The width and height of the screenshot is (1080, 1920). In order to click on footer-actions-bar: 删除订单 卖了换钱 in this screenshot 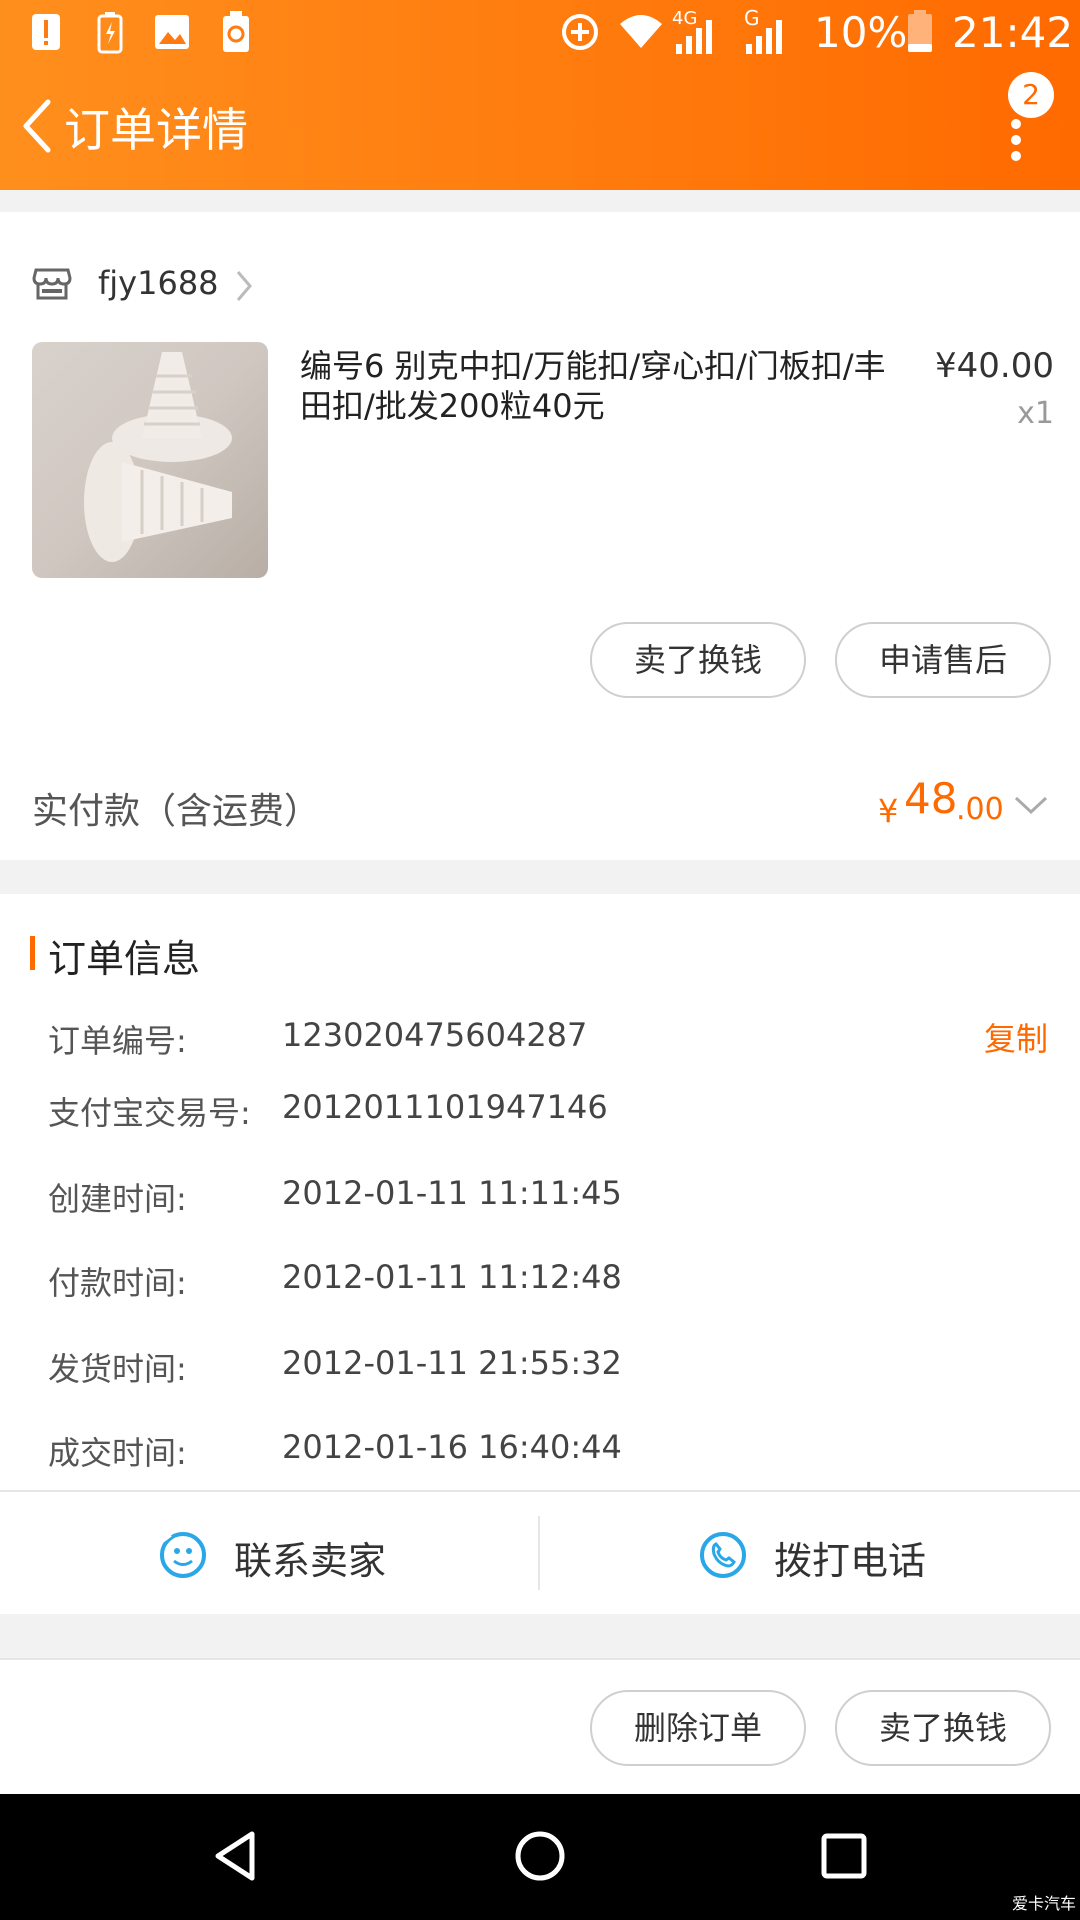, I will do `click(540, 1727)`.